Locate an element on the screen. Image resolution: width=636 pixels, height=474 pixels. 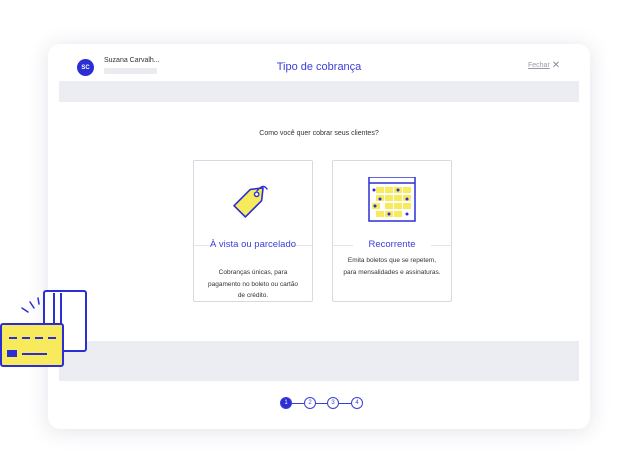
stepper: 1 2 3 4 is located at coordinates (325, 404).